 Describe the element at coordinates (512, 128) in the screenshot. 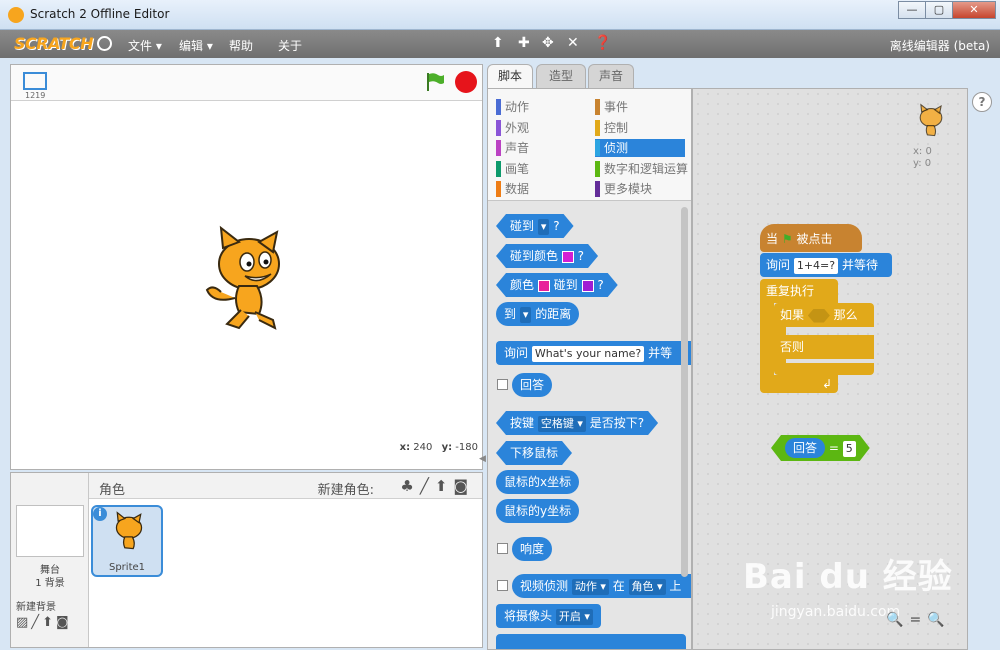

I see `category-looks: 外观` at that location.